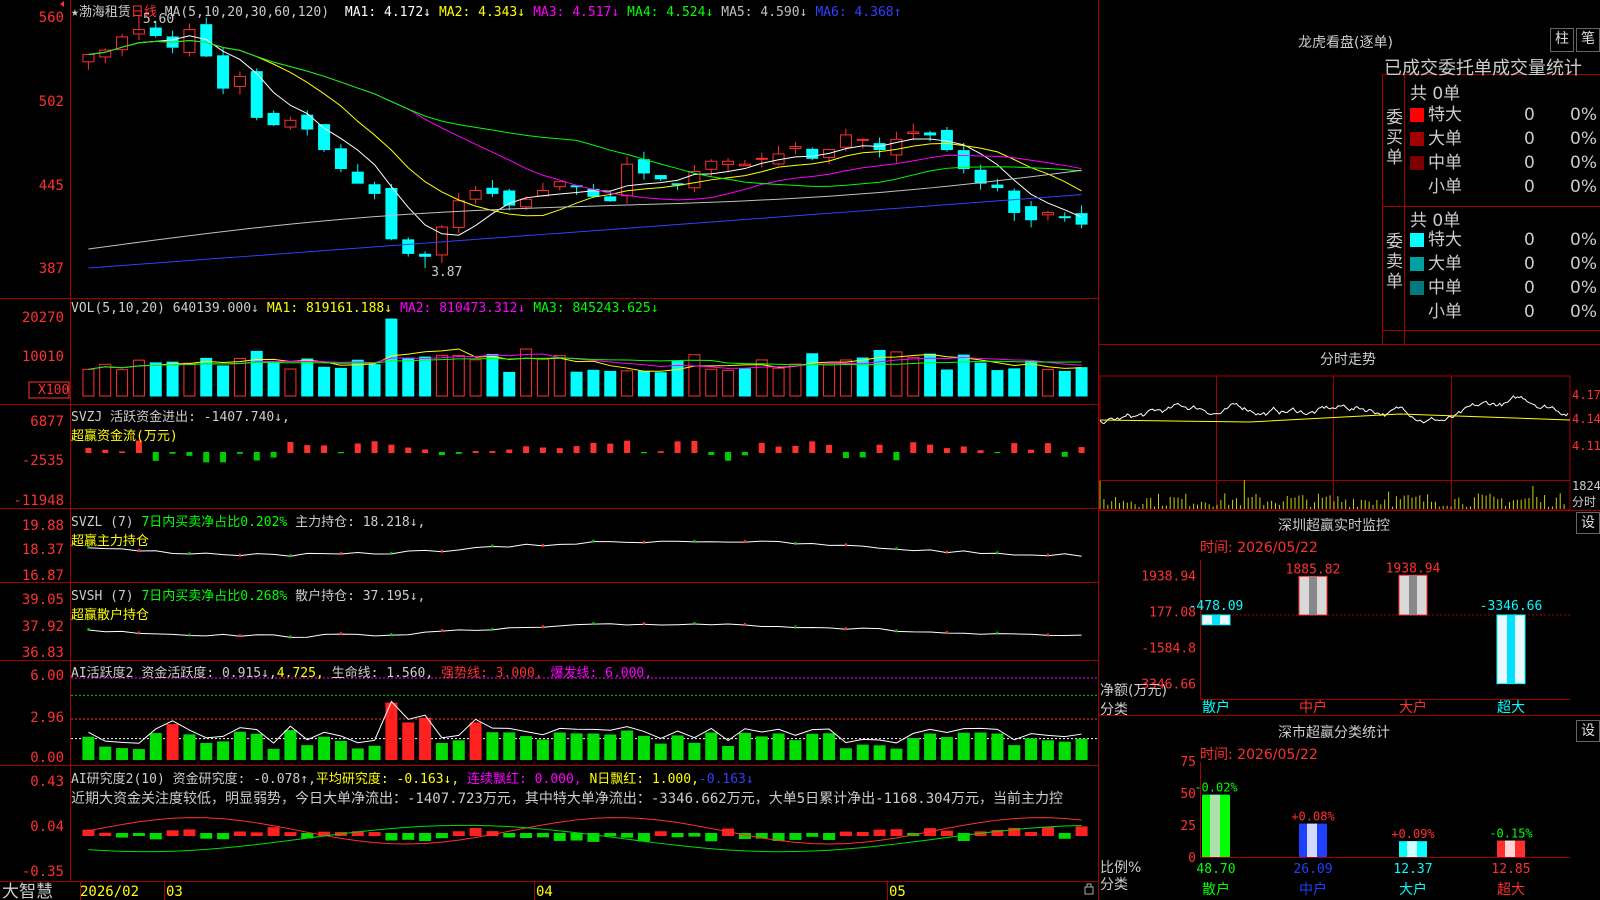  Describe the element at coordinates (104, 12) in the screenshot. I see `stock-name: 渤海租赁` at that location.